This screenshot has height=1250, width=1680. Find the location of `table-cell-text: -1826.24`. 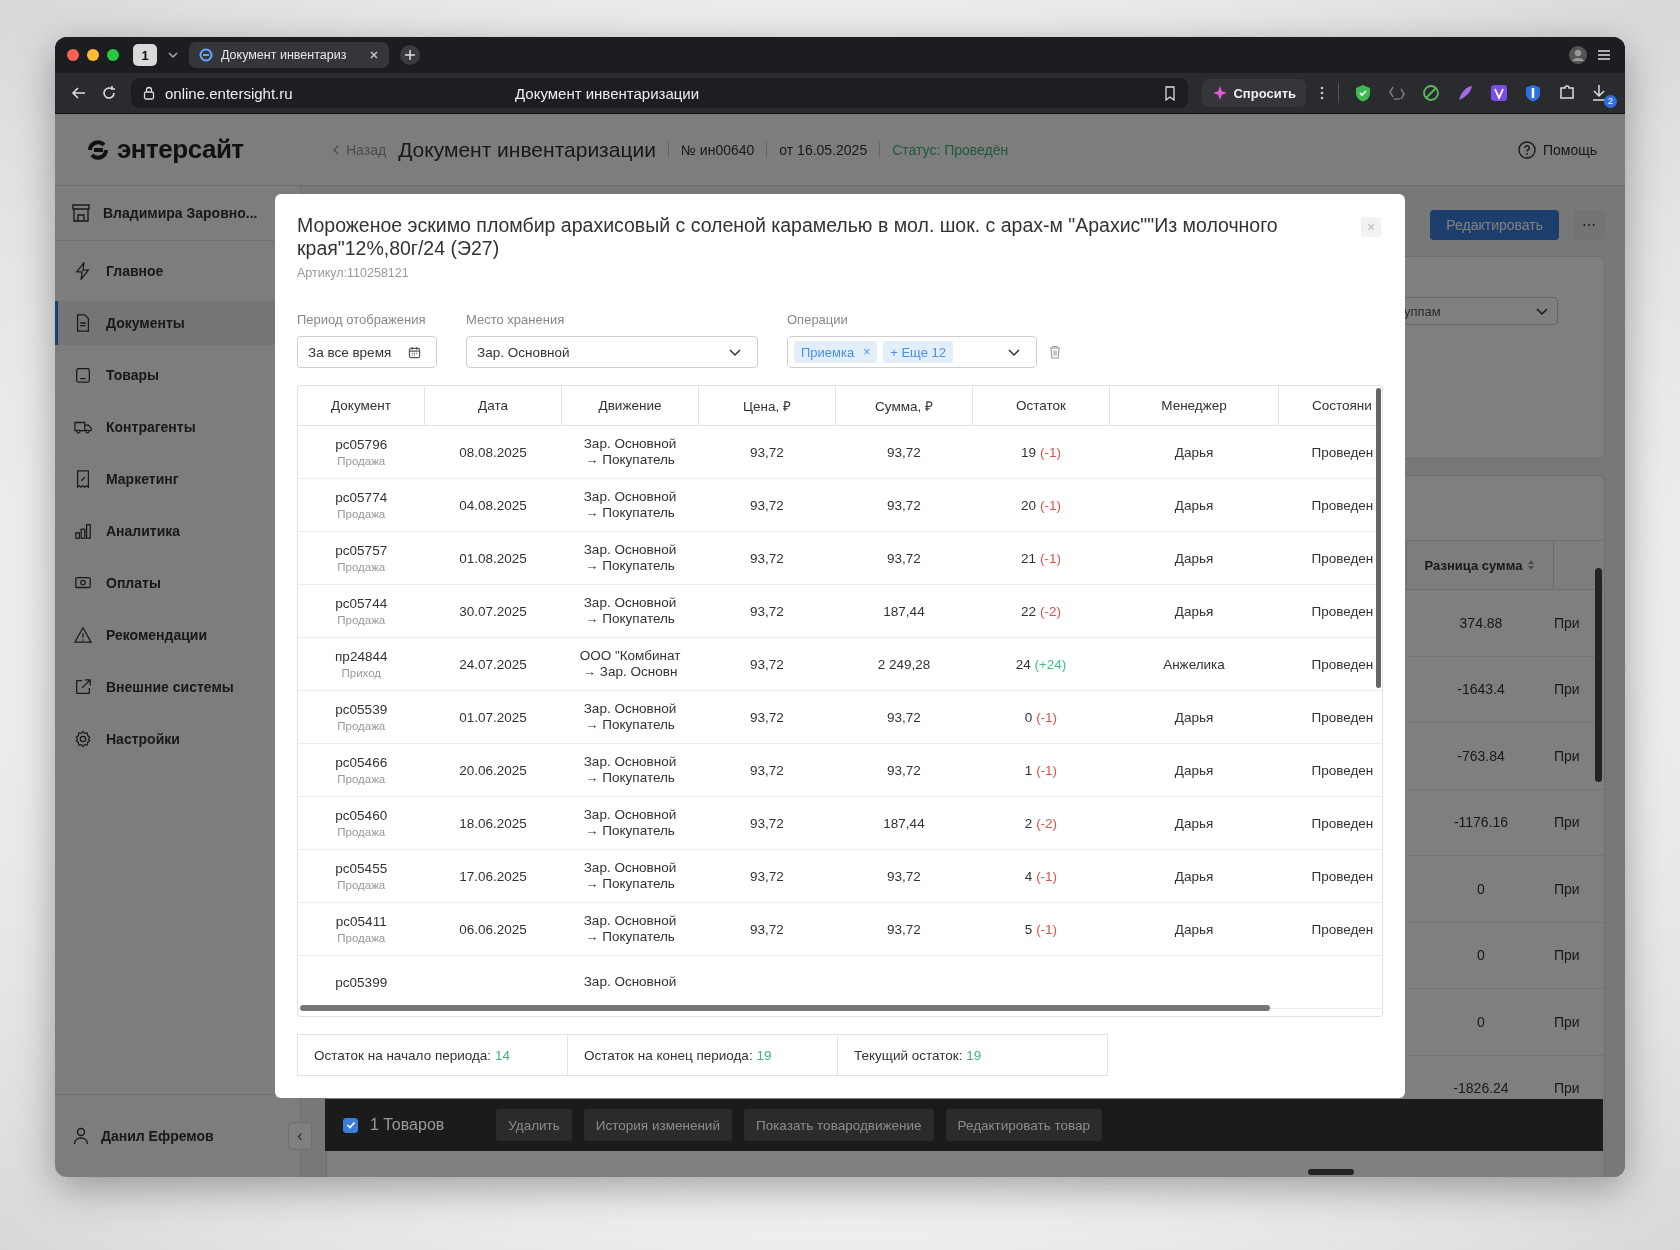

table-cell-text: -1826.24 is located at coordinates (1481, 1088).